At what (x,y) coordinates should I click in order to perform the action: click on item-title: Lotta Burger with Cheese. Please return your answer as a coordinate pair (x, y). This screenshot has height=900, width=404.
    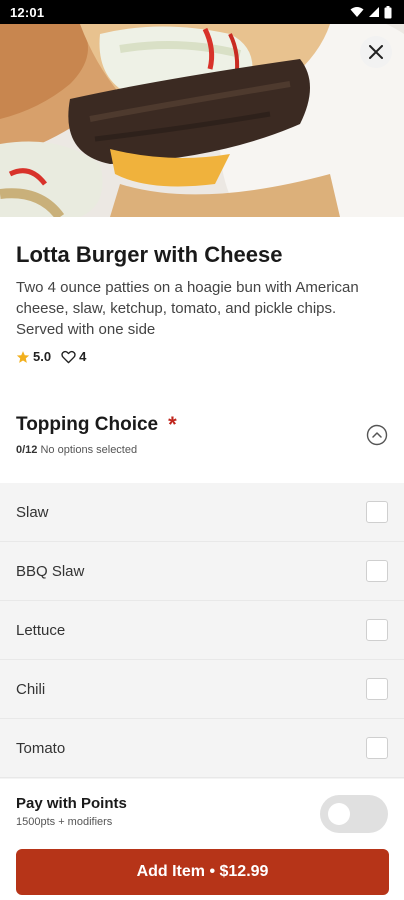
    Looking at the image, I should click on (149, 254).